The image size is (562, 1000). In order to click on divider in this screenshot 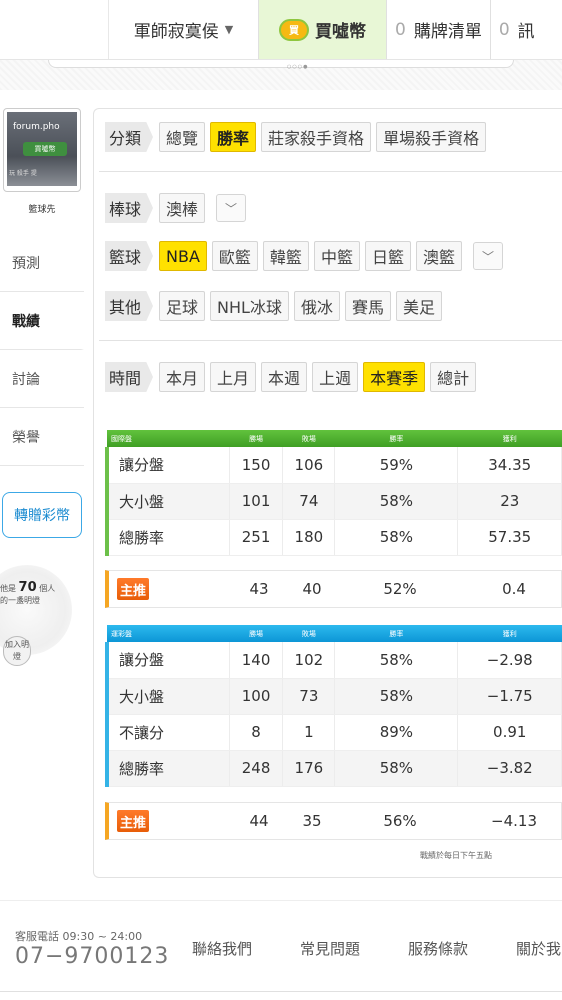, I will do `click(330, 340)`.